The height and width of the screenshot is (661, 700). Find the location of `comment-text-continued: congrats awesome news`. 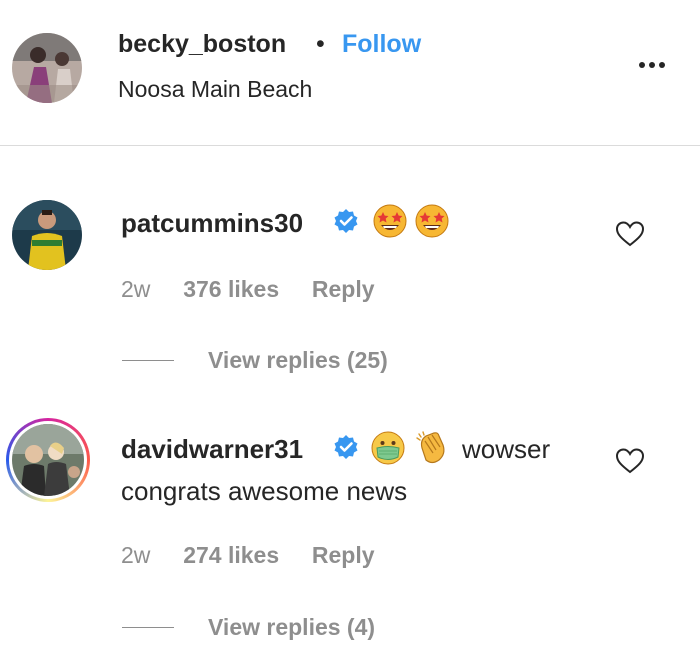

comment-text-continued: congrats awesome news is located at coordinates (264, 491).